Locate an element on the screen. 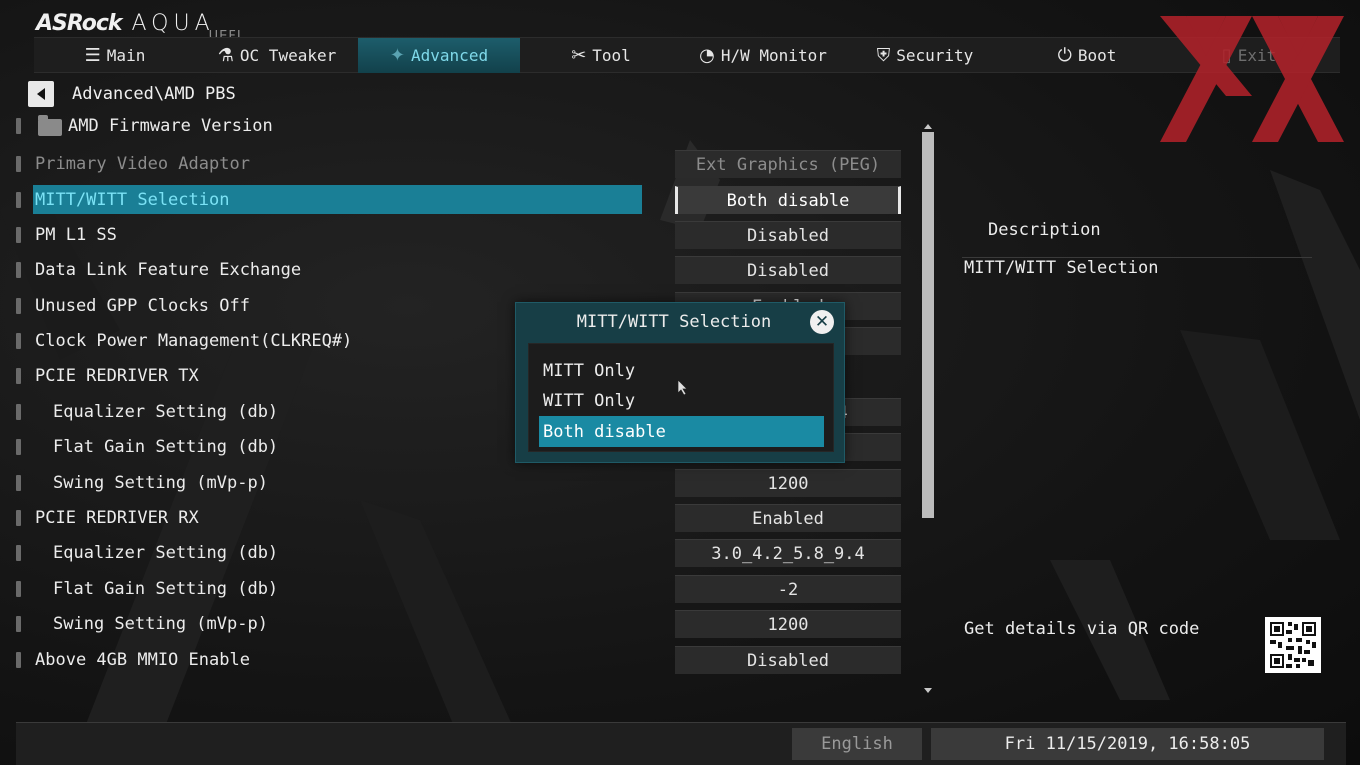  close-button: ✕ is located at coordinates (822, 322).